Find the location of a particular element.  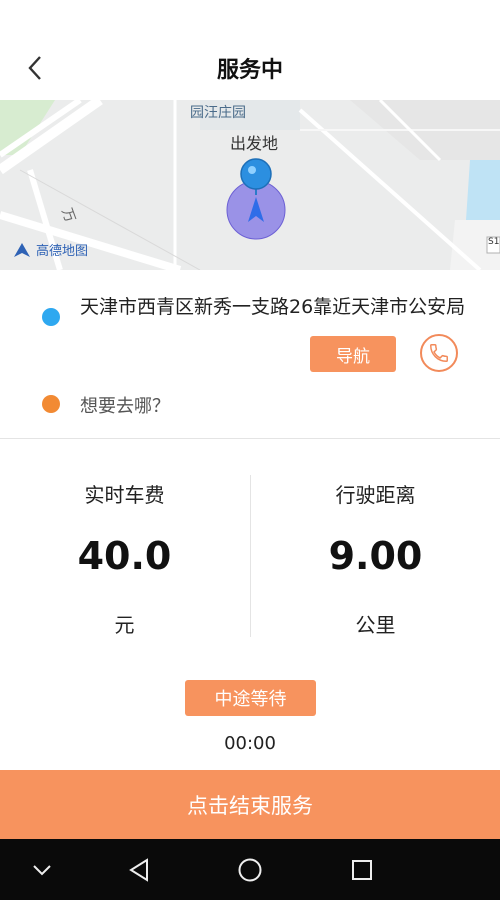

fare-unit: 元 is located at coordinates (124, 625).